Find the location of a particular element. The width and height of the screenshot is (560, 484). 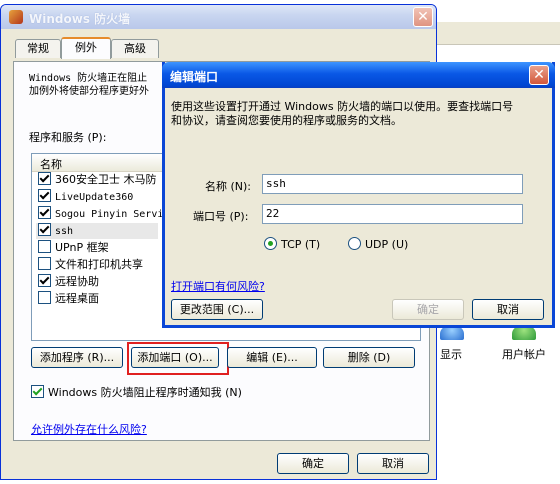

firewall-title-bar: Windows 防火墙 ✕ is located at coordinates (218, 17).